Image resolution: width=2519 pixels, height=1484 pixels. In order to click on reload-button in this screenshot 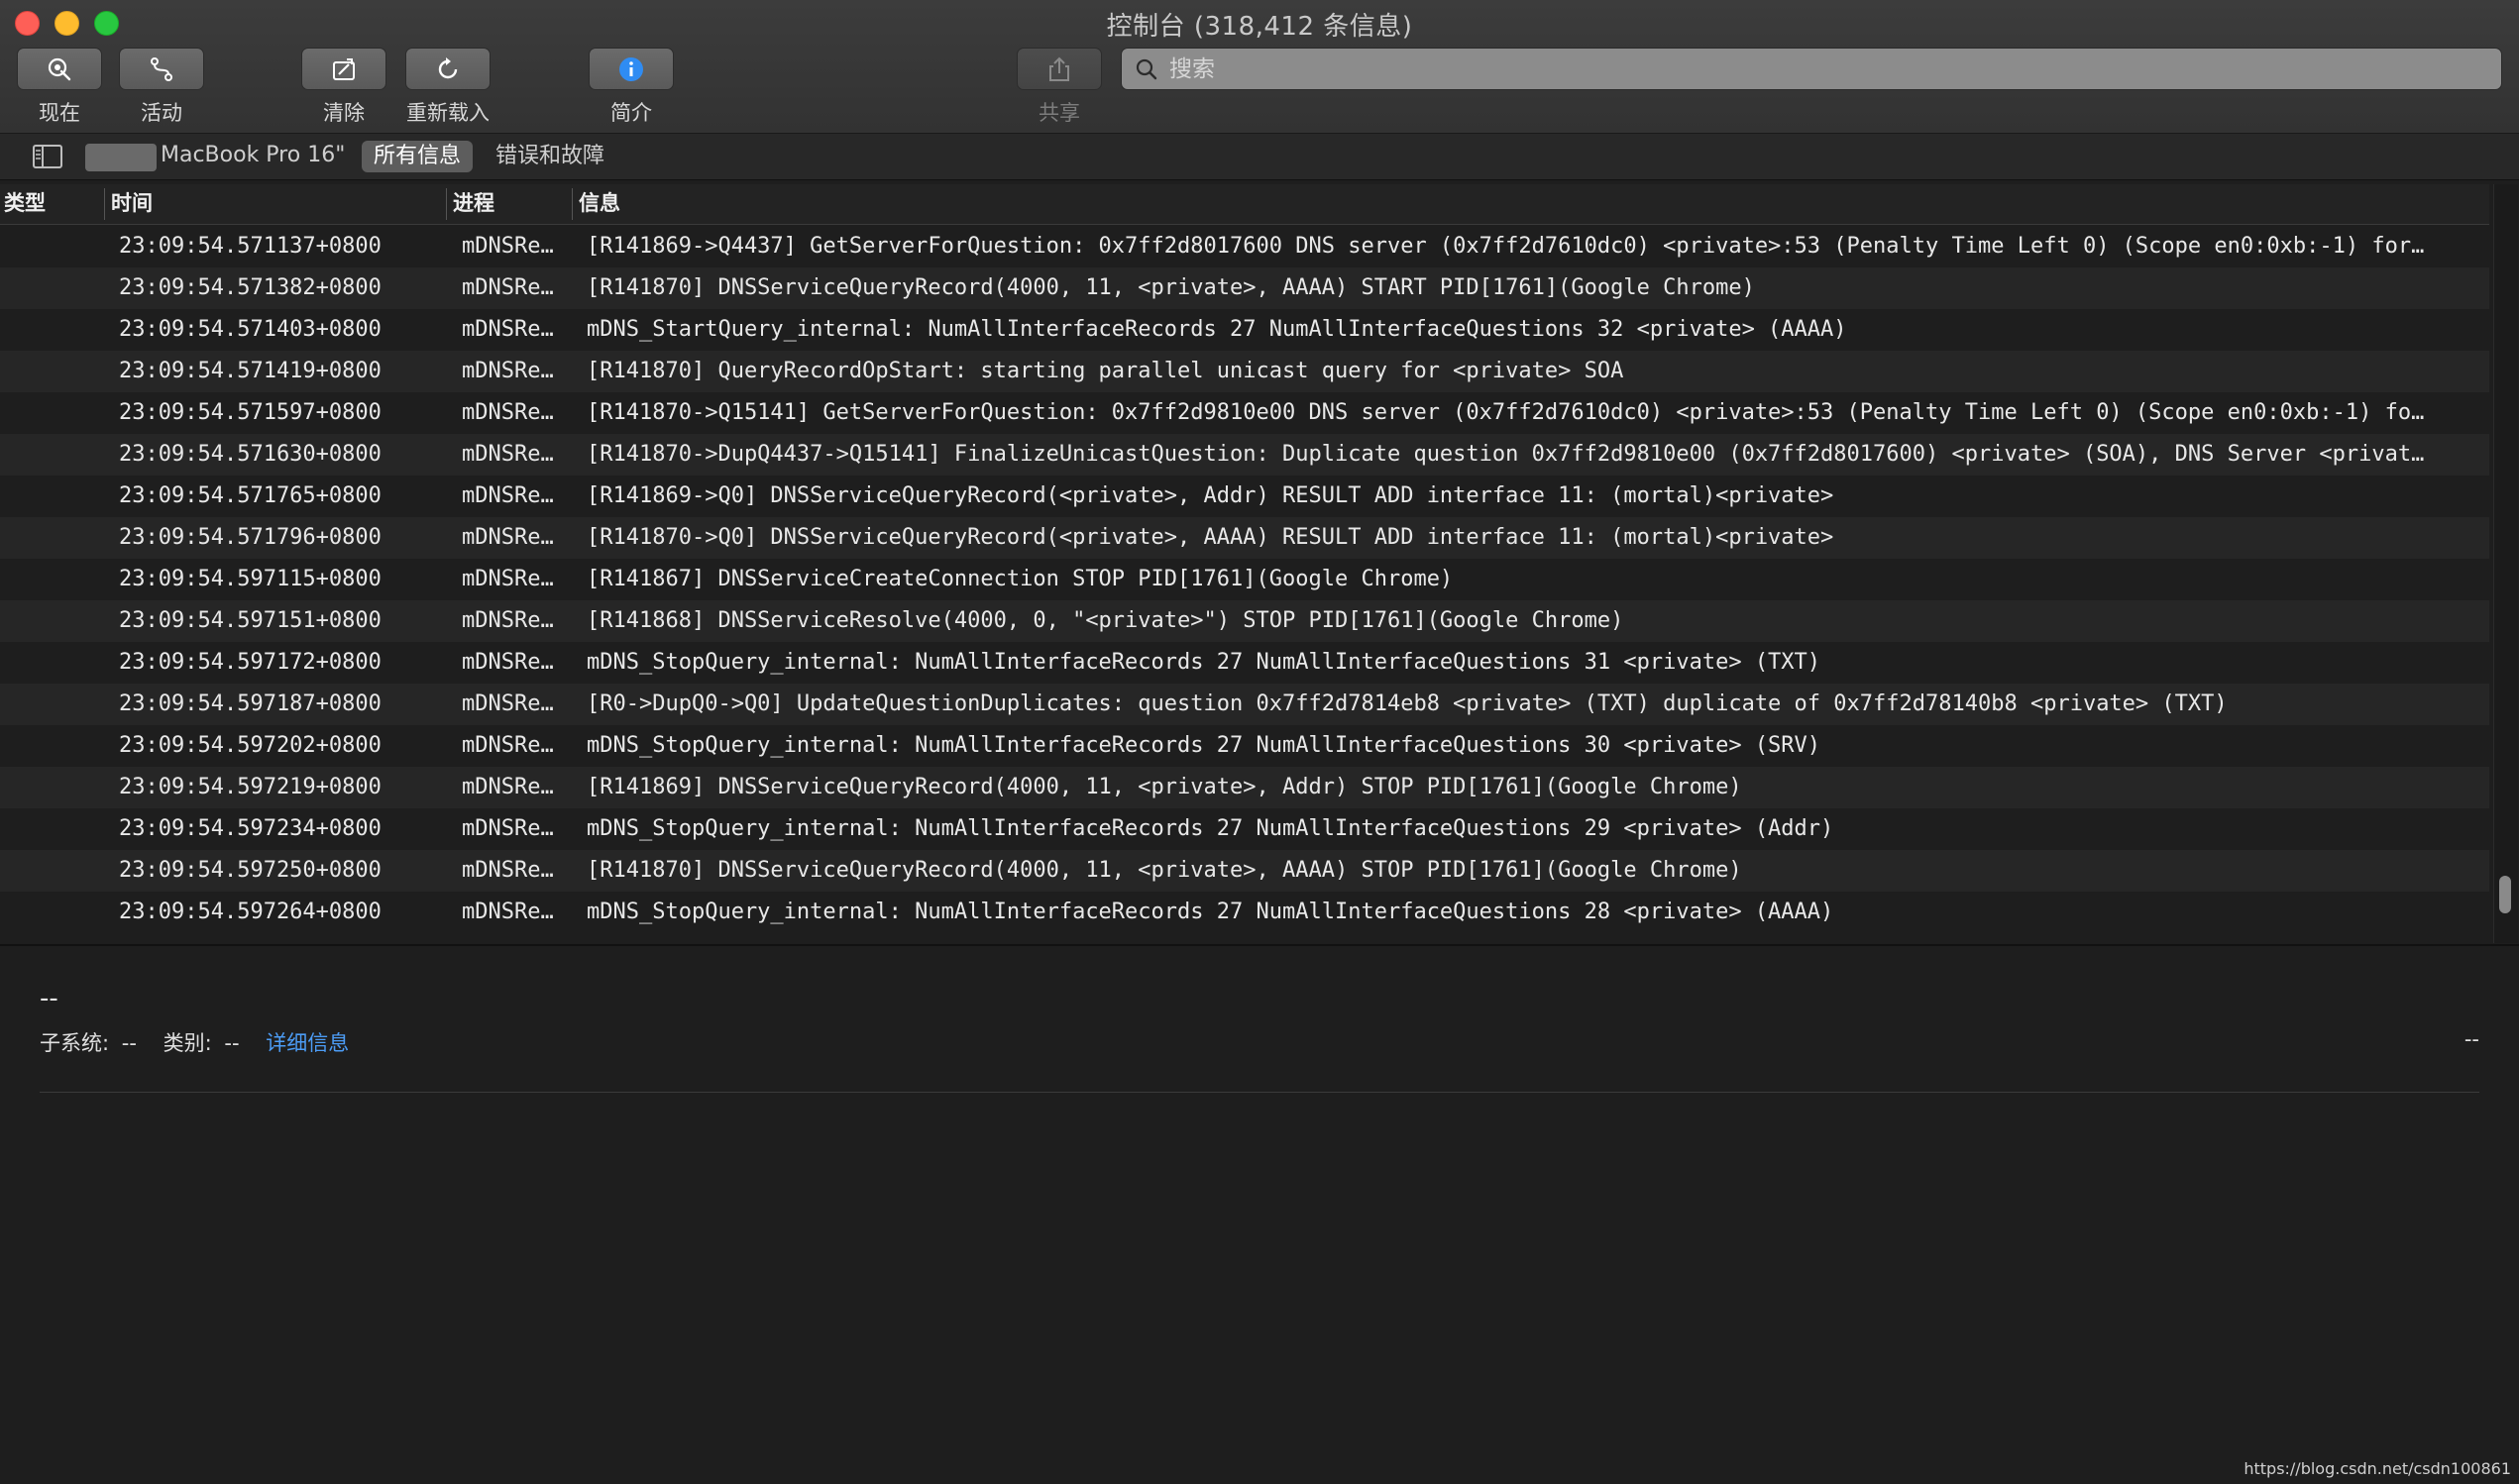, I will do `click(448, 69)`.